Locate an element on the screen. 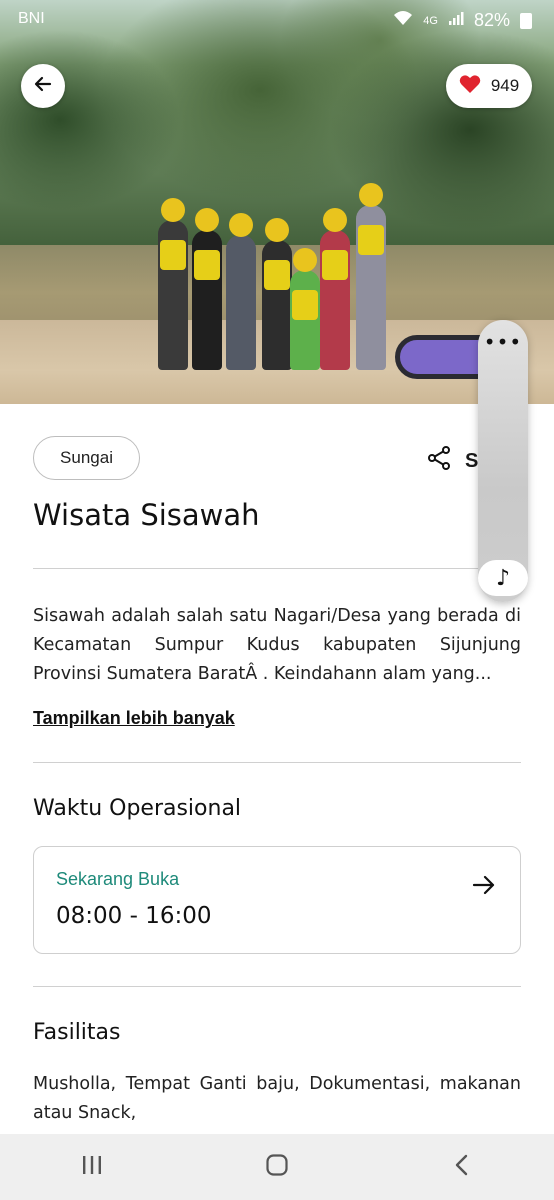 The width and height of the screenshot is (554, 1200). status-right: 4G 82% is located at coordinates (462, 20).